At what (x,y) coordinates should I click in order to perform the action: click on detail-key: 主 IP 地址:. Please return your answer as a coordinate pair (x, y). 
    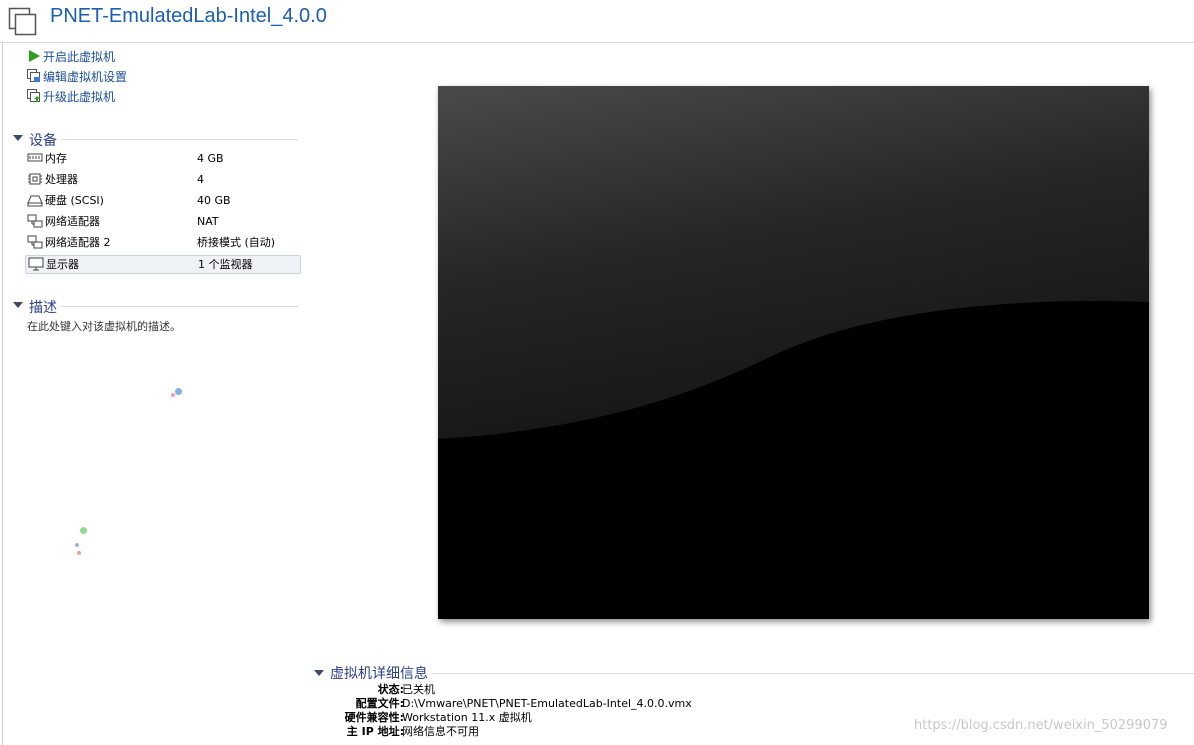
    Looking at the image, I should click on (375, 731).